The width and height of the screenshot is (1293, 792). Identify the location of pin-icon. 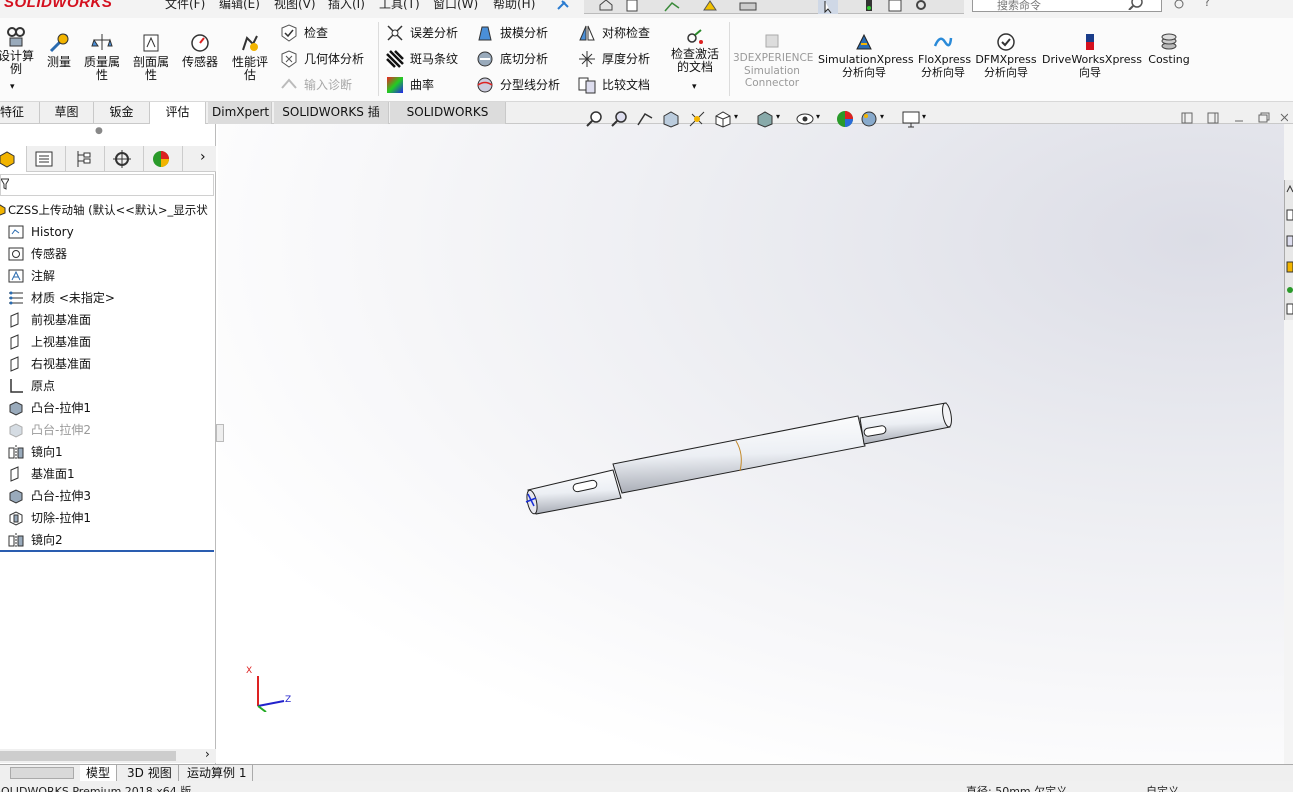
(563, 5).